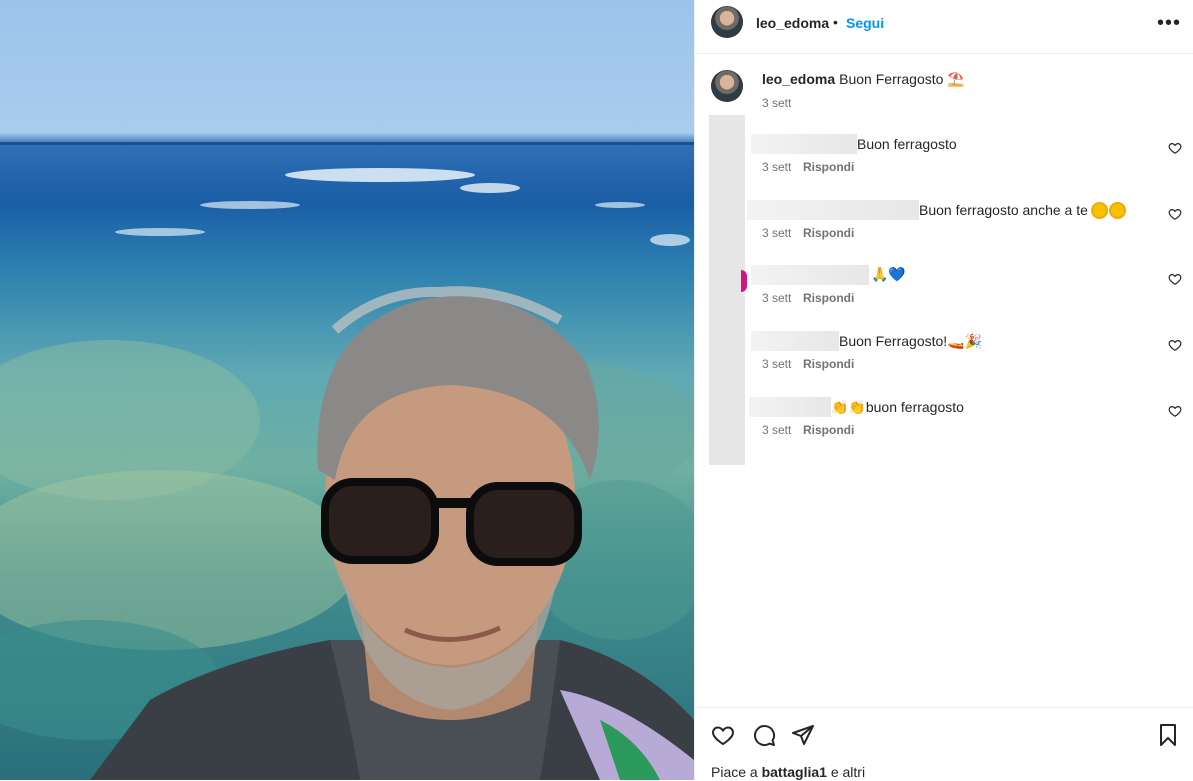 The width and height of the screenshot is (1193, 781). I want to click on post-actions-footer: Piace a battaglia1 e altri, so click(944, 744).